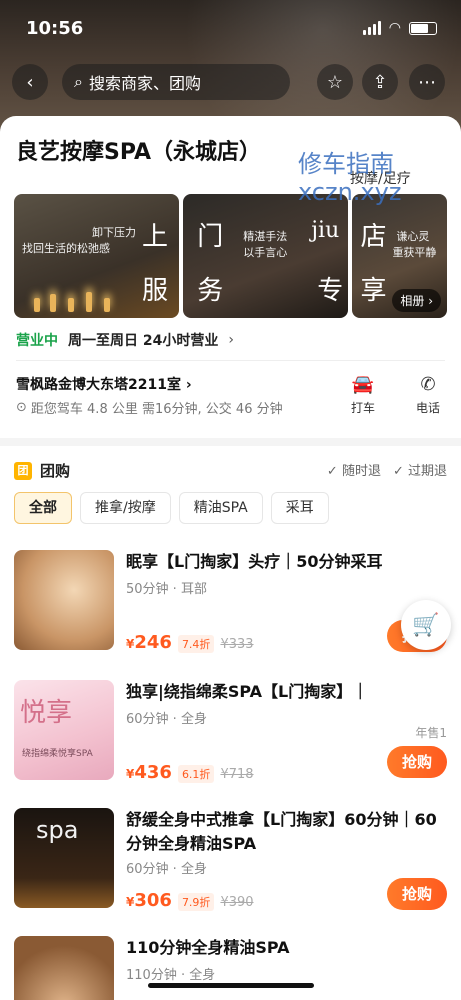 This screenshot has height=1000, width=461. Describe the element at coordinates (64, 730) in the screenshot. I see `deal-image: 悦享 绕指绵柔悦享SPA` at that location.